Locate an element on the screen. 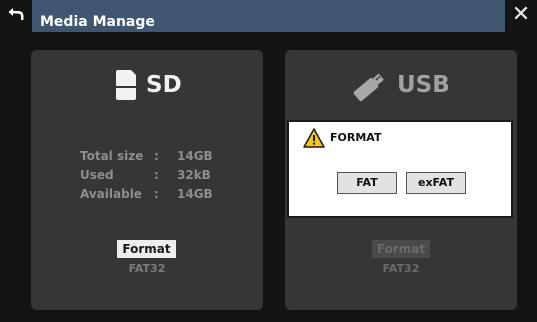 This screenshot has height=322, width=537. usb-label: USB is located at coordinates (423, 85).